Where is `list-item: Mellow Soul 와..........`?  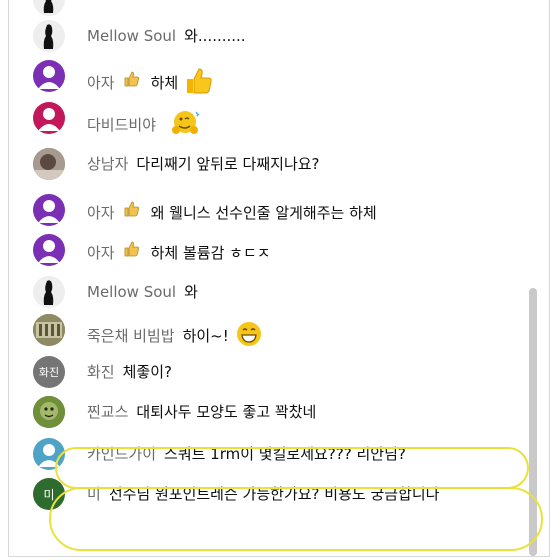 list-item: Mellow Soul 와.......... is located at coordinates (269, 40).